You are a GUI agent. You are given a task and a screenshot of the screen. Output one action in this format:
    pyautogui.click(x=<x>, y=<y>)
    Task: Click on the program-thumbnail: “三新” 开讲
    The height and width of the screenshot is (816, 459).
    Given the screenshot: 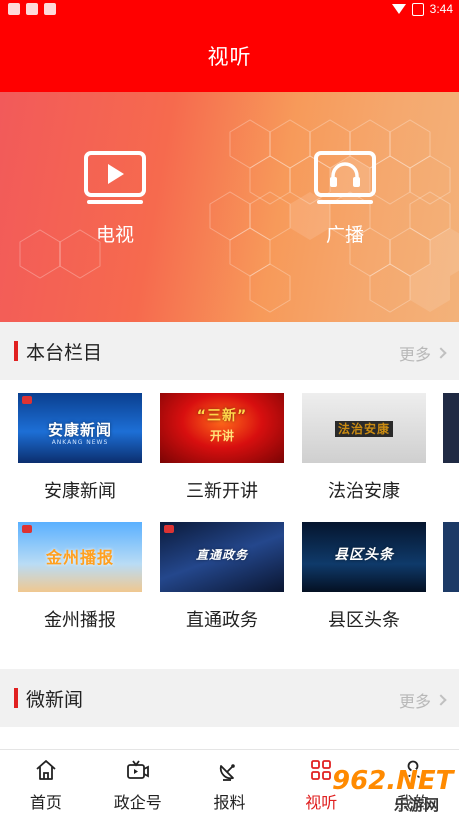 What is the action you would take?
    pyautogui.click(x=222, y=428)
    